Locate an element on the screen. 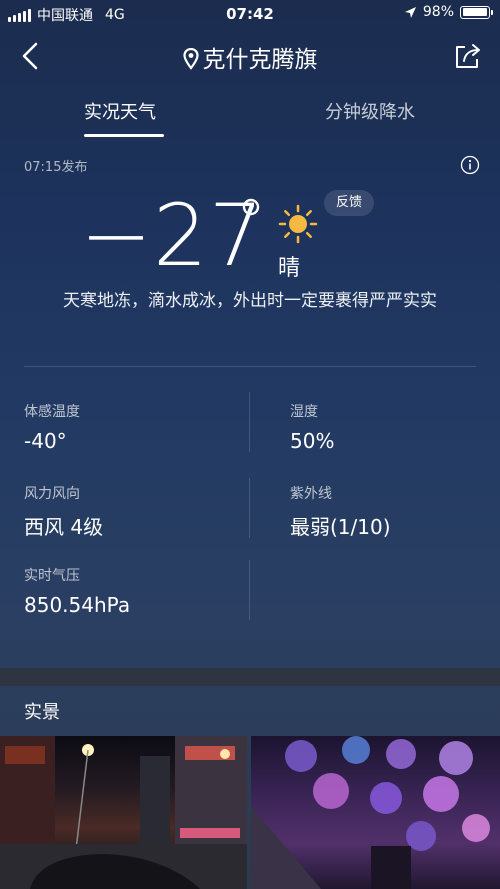  weather-tabs: 实况天气 分钟级降水 is located at coordinates (250, 115).